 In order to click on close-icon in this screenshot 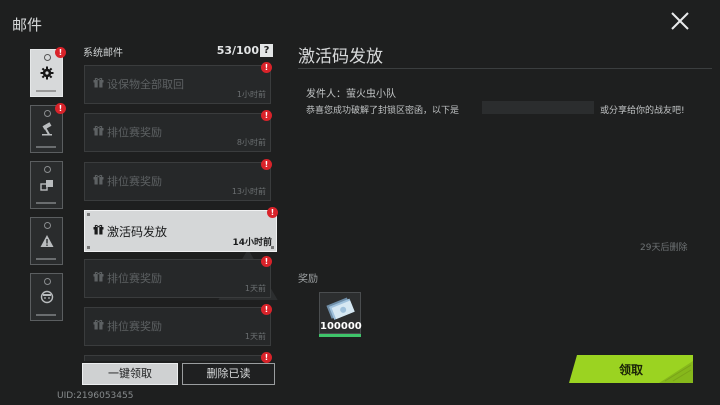, I will do `click(680, 21)`.